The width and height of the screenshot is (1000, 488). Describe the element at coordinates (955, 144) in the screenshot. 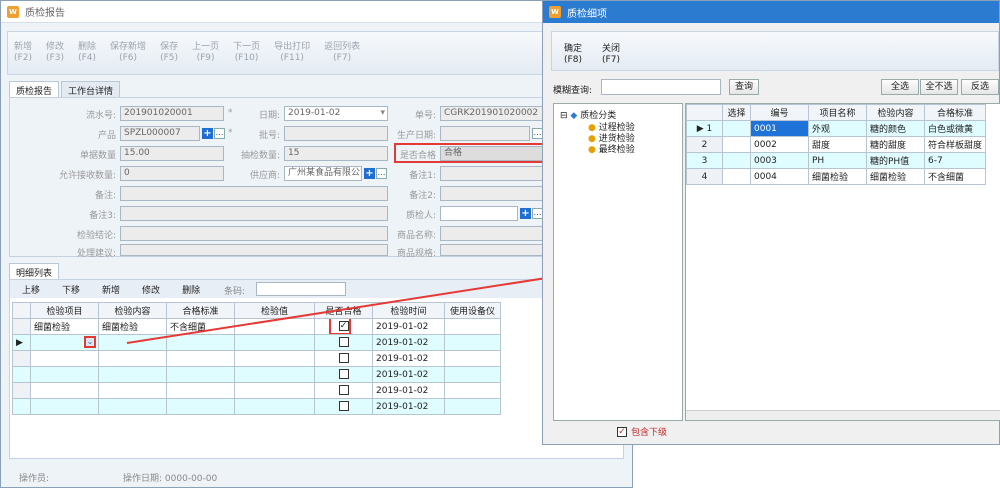

I see `cell-standard: 符合样板甜度` at that location.